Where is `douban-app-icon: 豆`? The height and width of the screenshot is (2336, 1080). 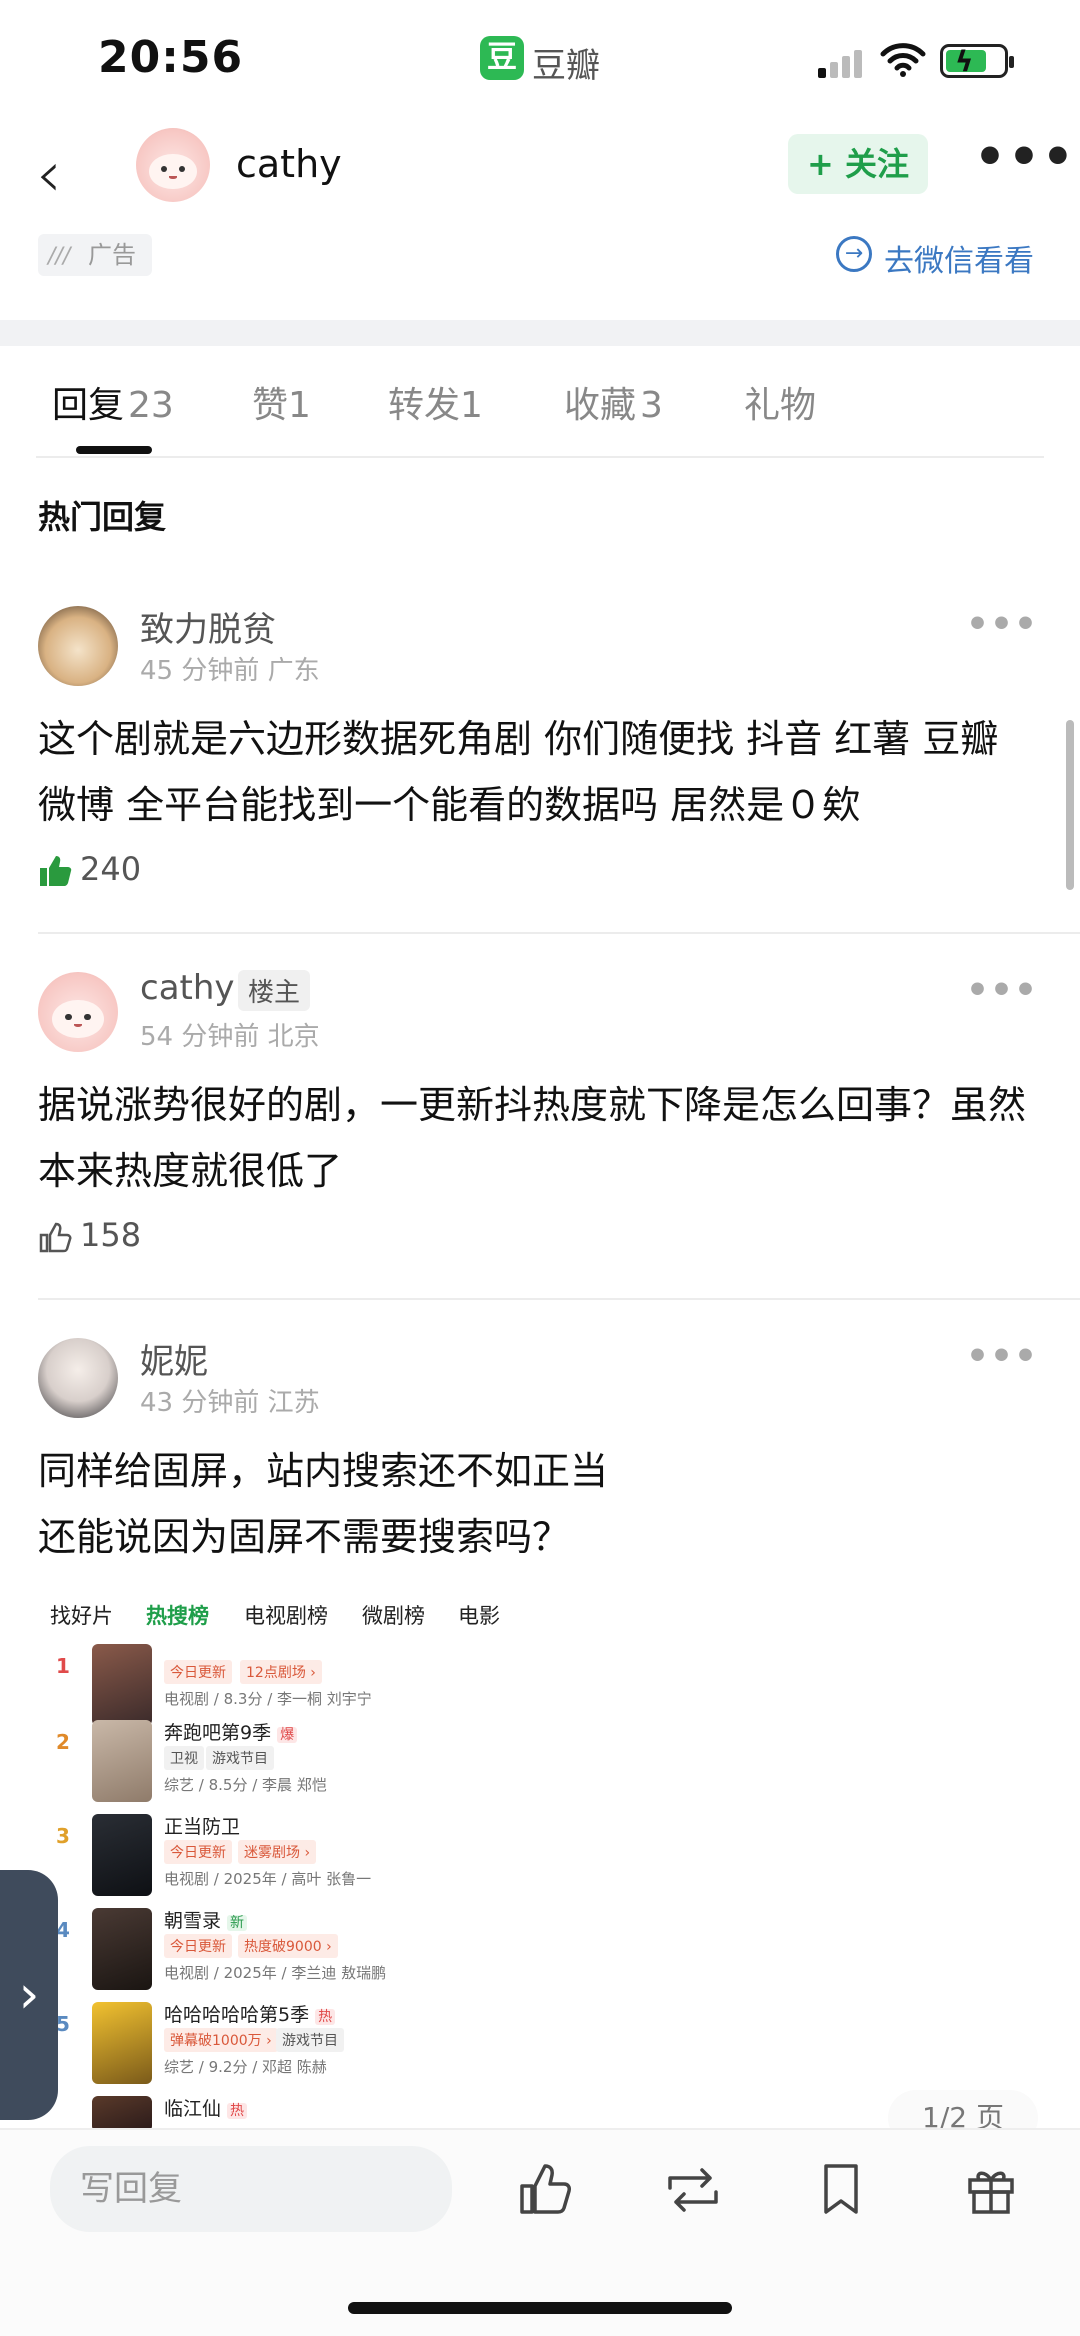
douban-app-icon: 豆 is located at coordinates (502, 58).